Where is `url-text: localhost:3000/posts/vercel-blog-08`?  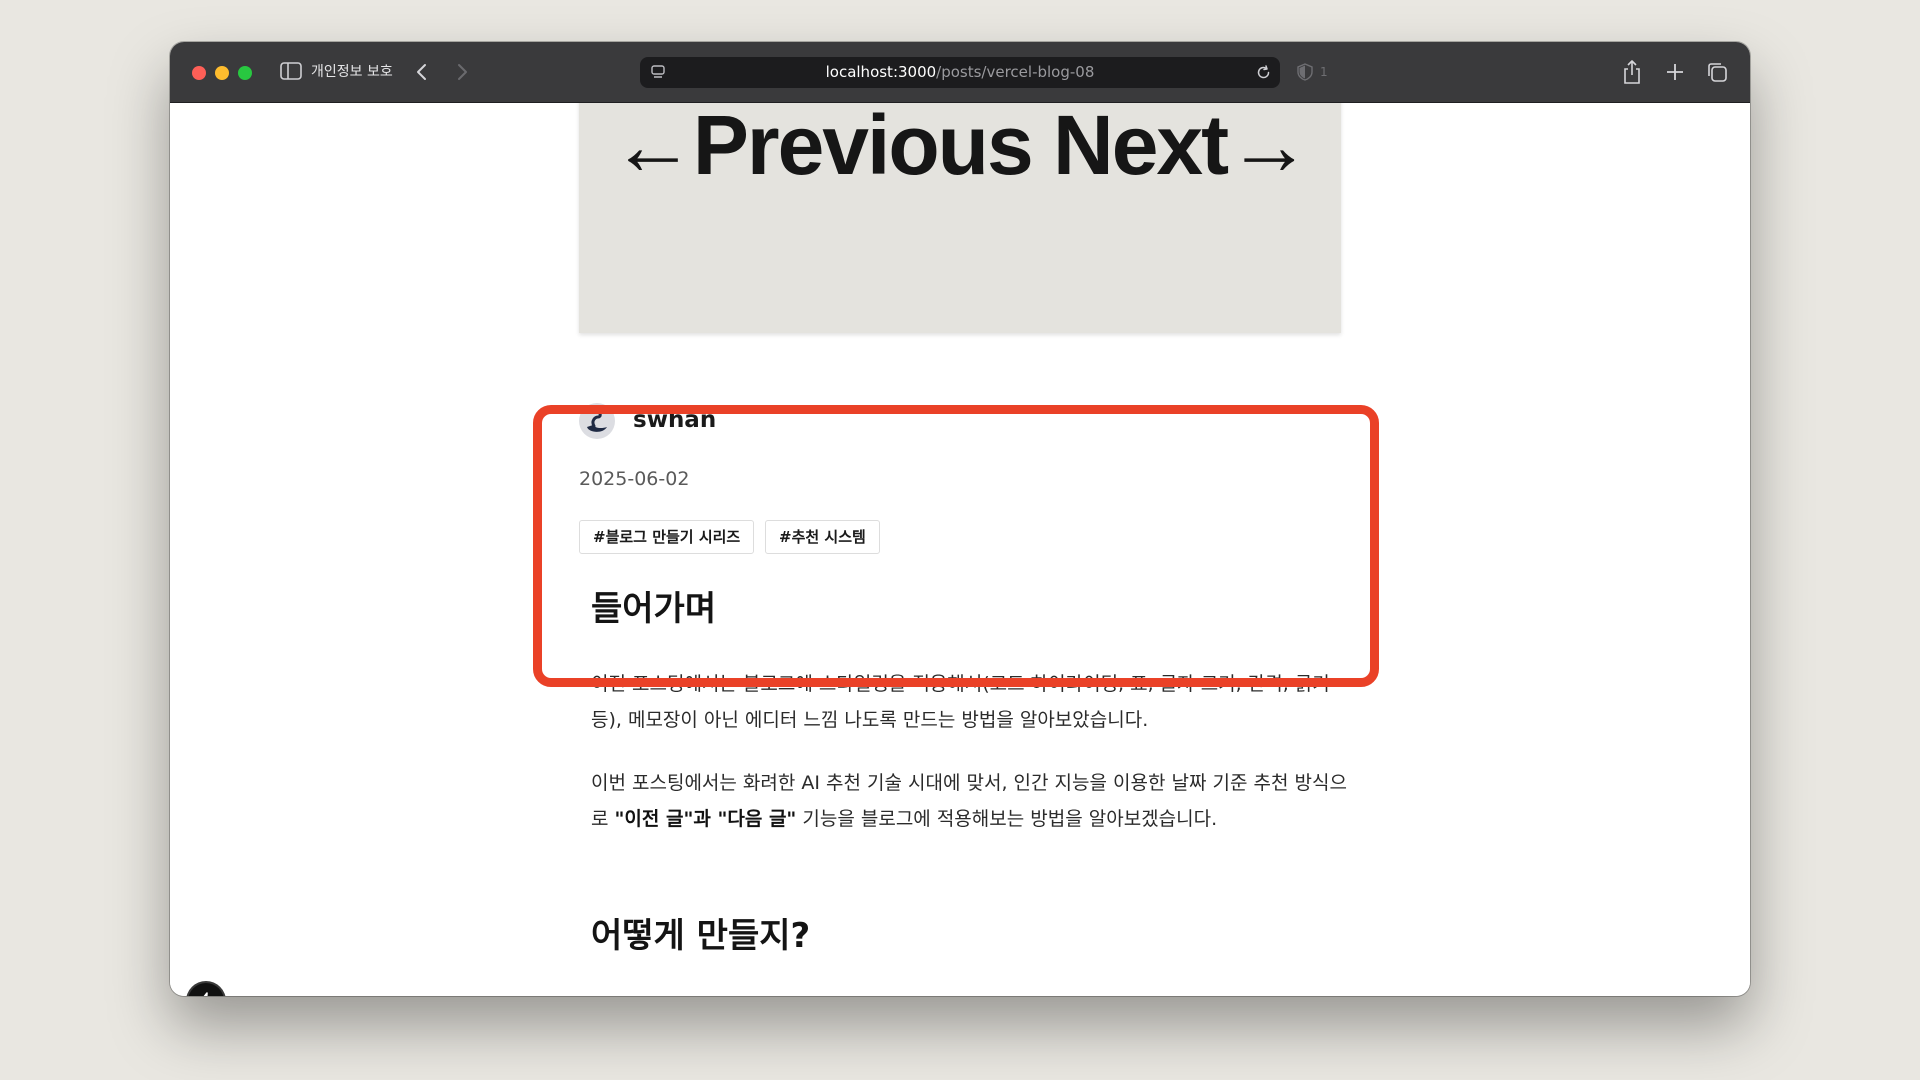
url-text: localhost:3000/posts/vercel-blog-08 is located at coordinates (960, 72).